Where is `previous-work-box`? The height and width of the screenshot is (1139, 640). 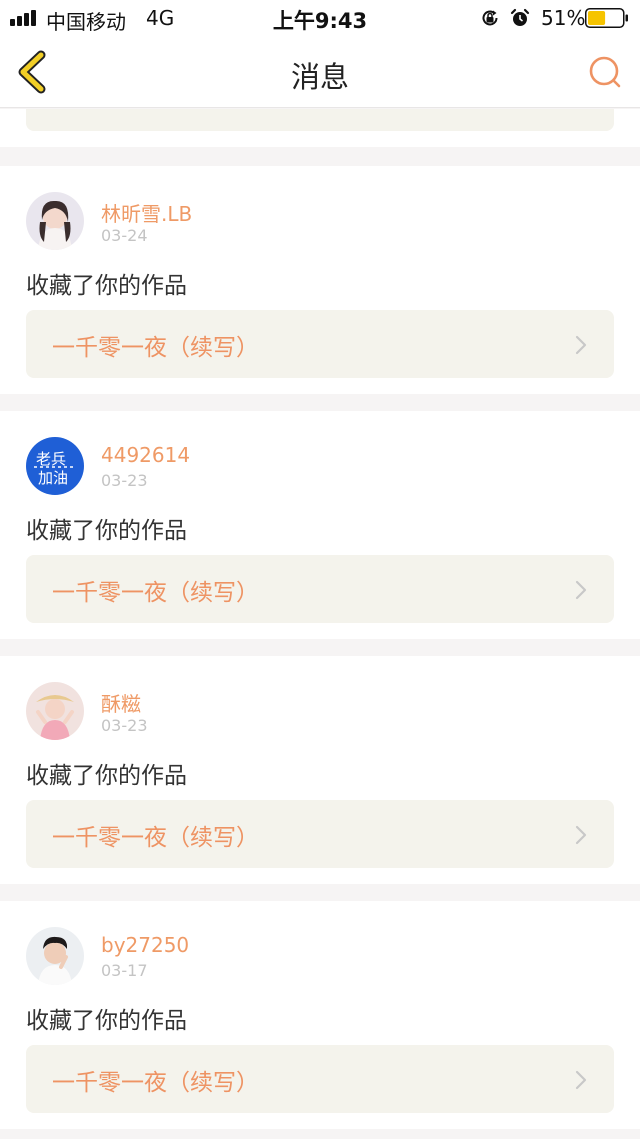 previous-work-box is located at coordinates (320, 120).